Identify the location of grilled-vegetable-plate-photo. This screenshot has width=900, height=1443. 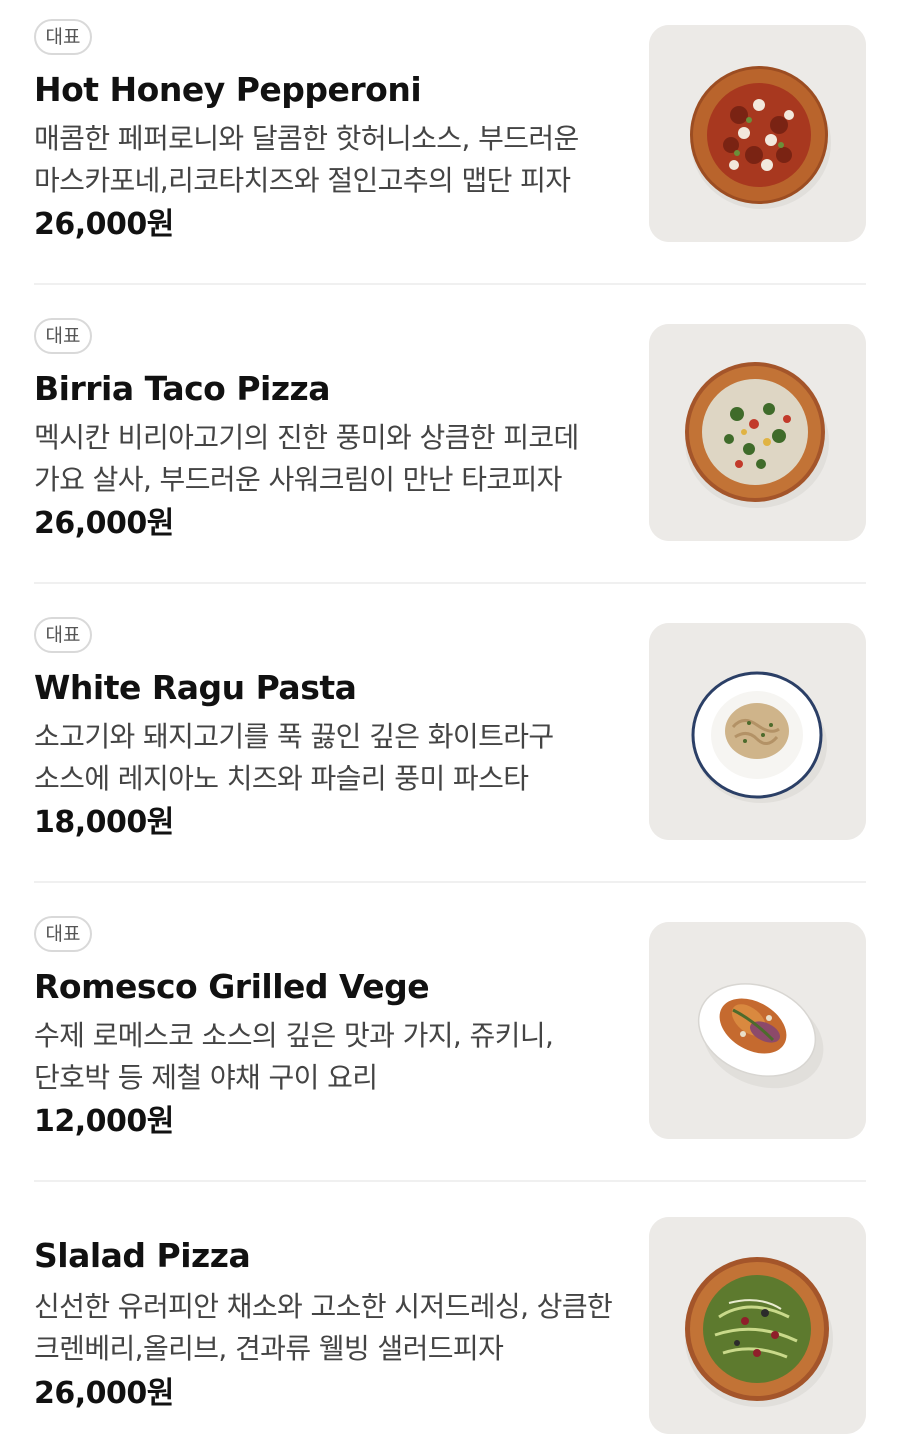
(757, 1030).